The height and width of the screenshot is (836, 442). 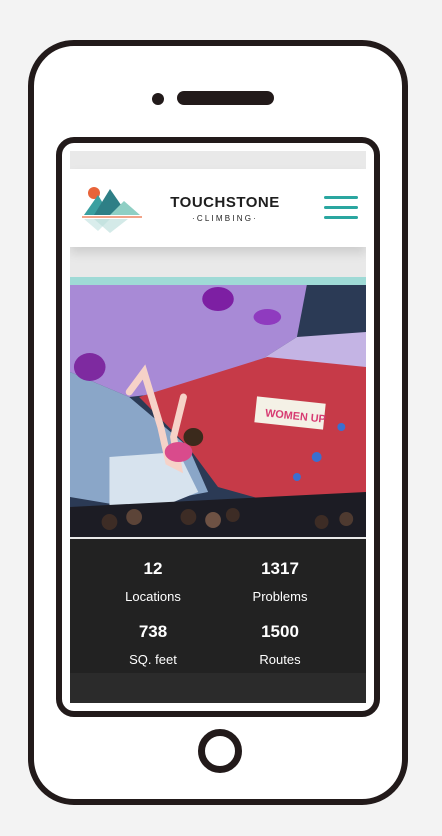 What do you see at coordinates (218, 688) in the screenshot?
I see `stats-panel-footer` at bounding box center [218, 688].